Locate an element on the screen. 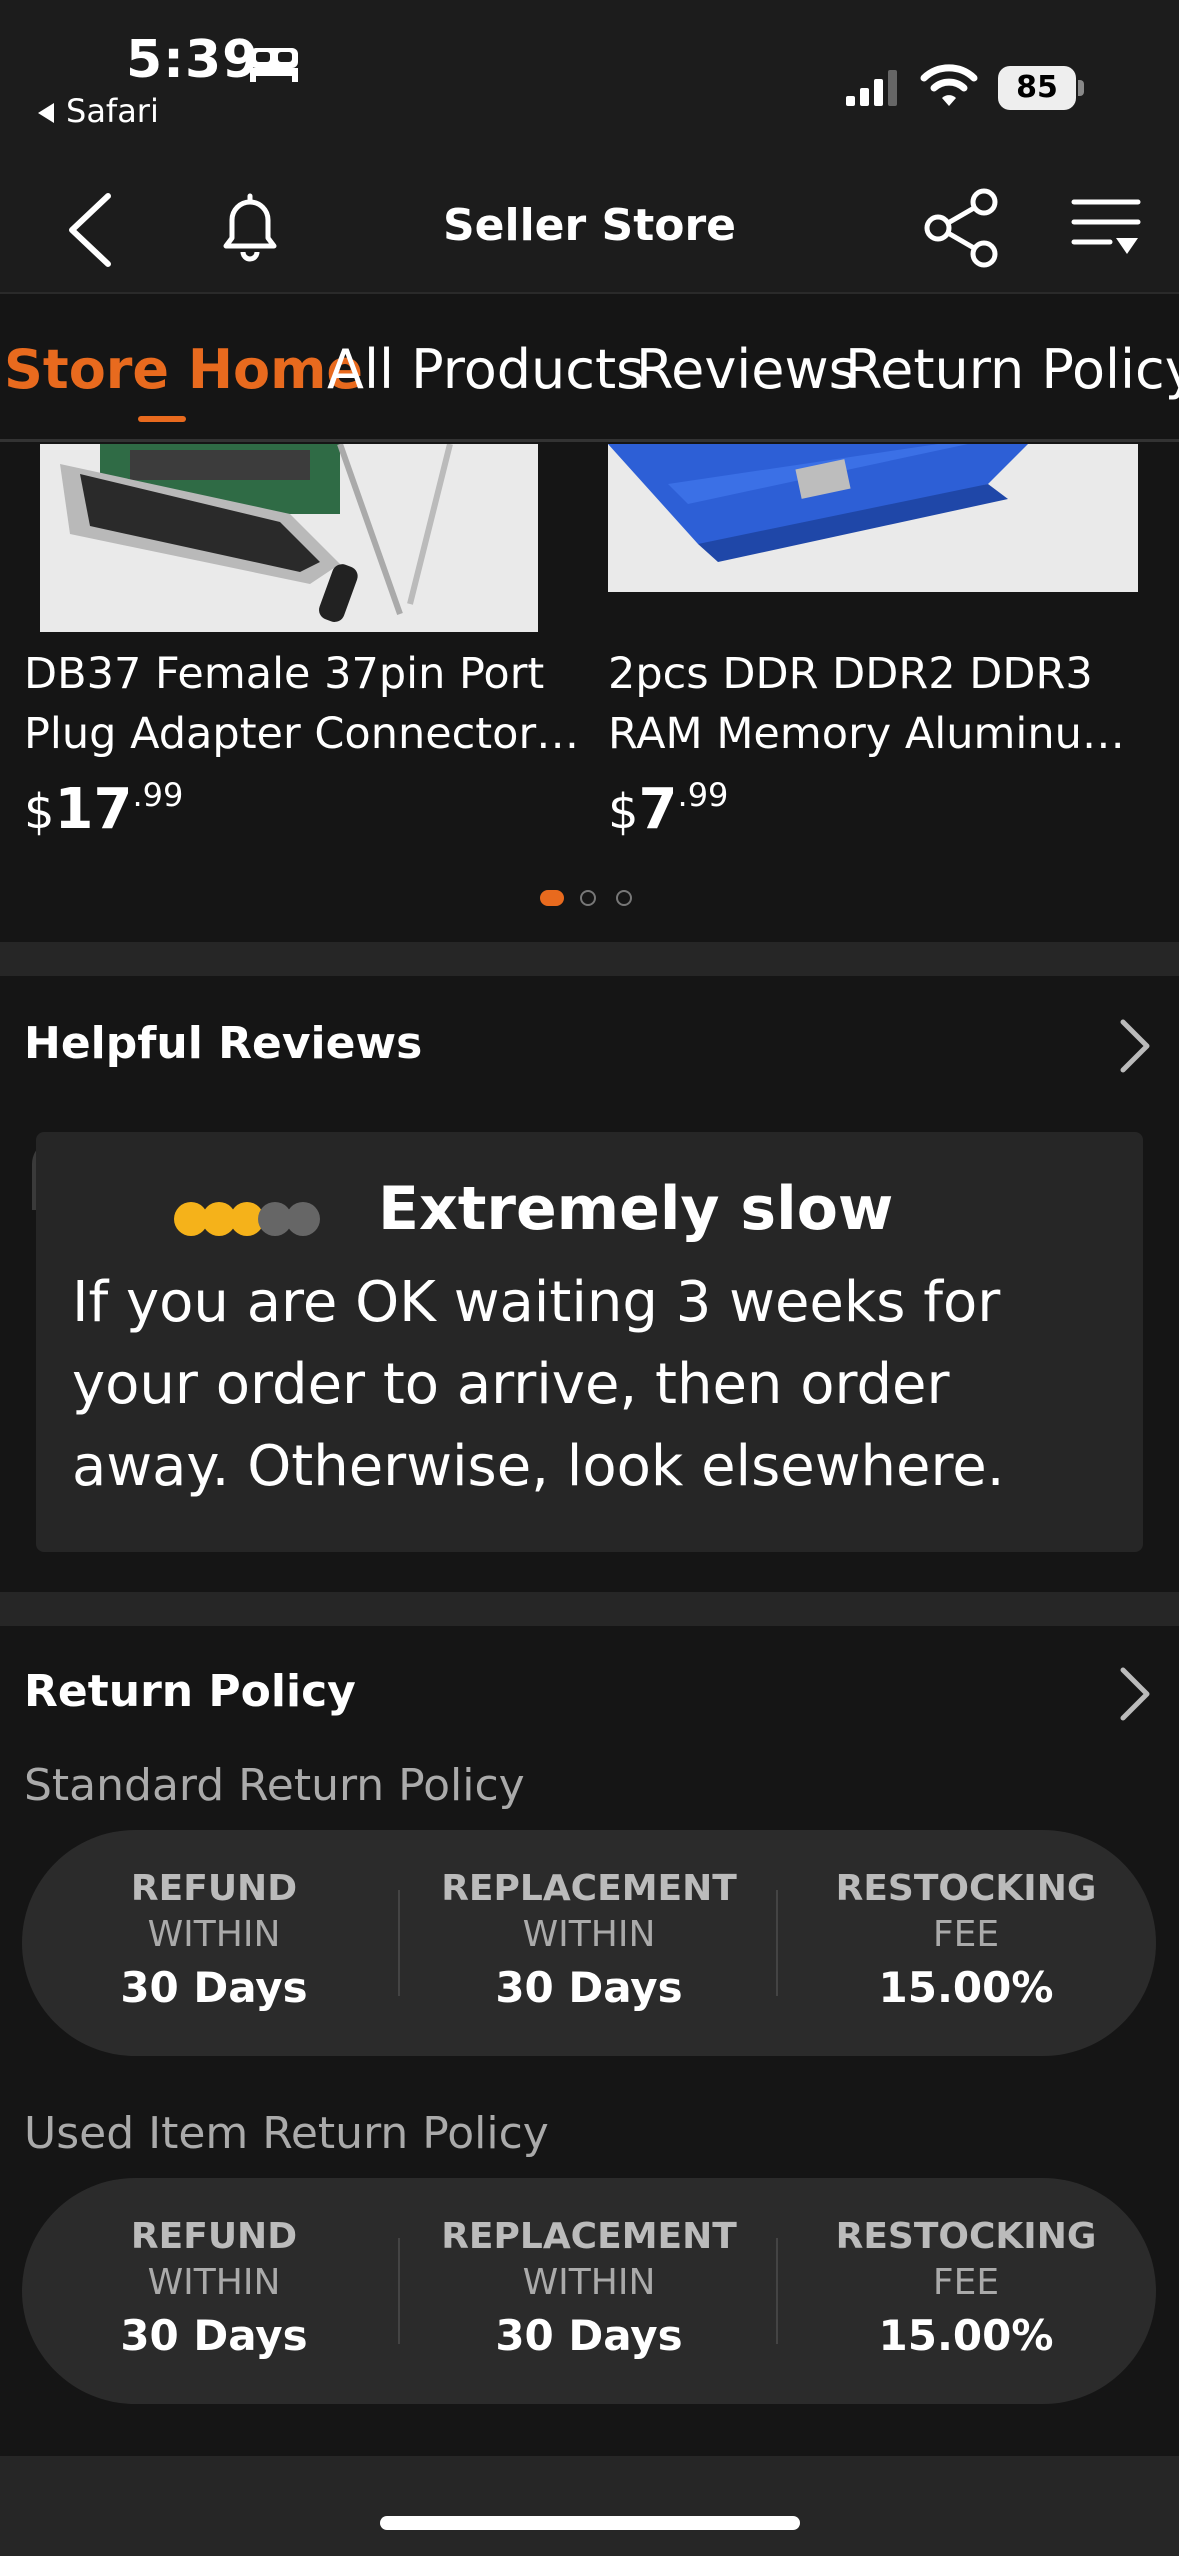  home-indicator is located at coordinates (590, 2523).